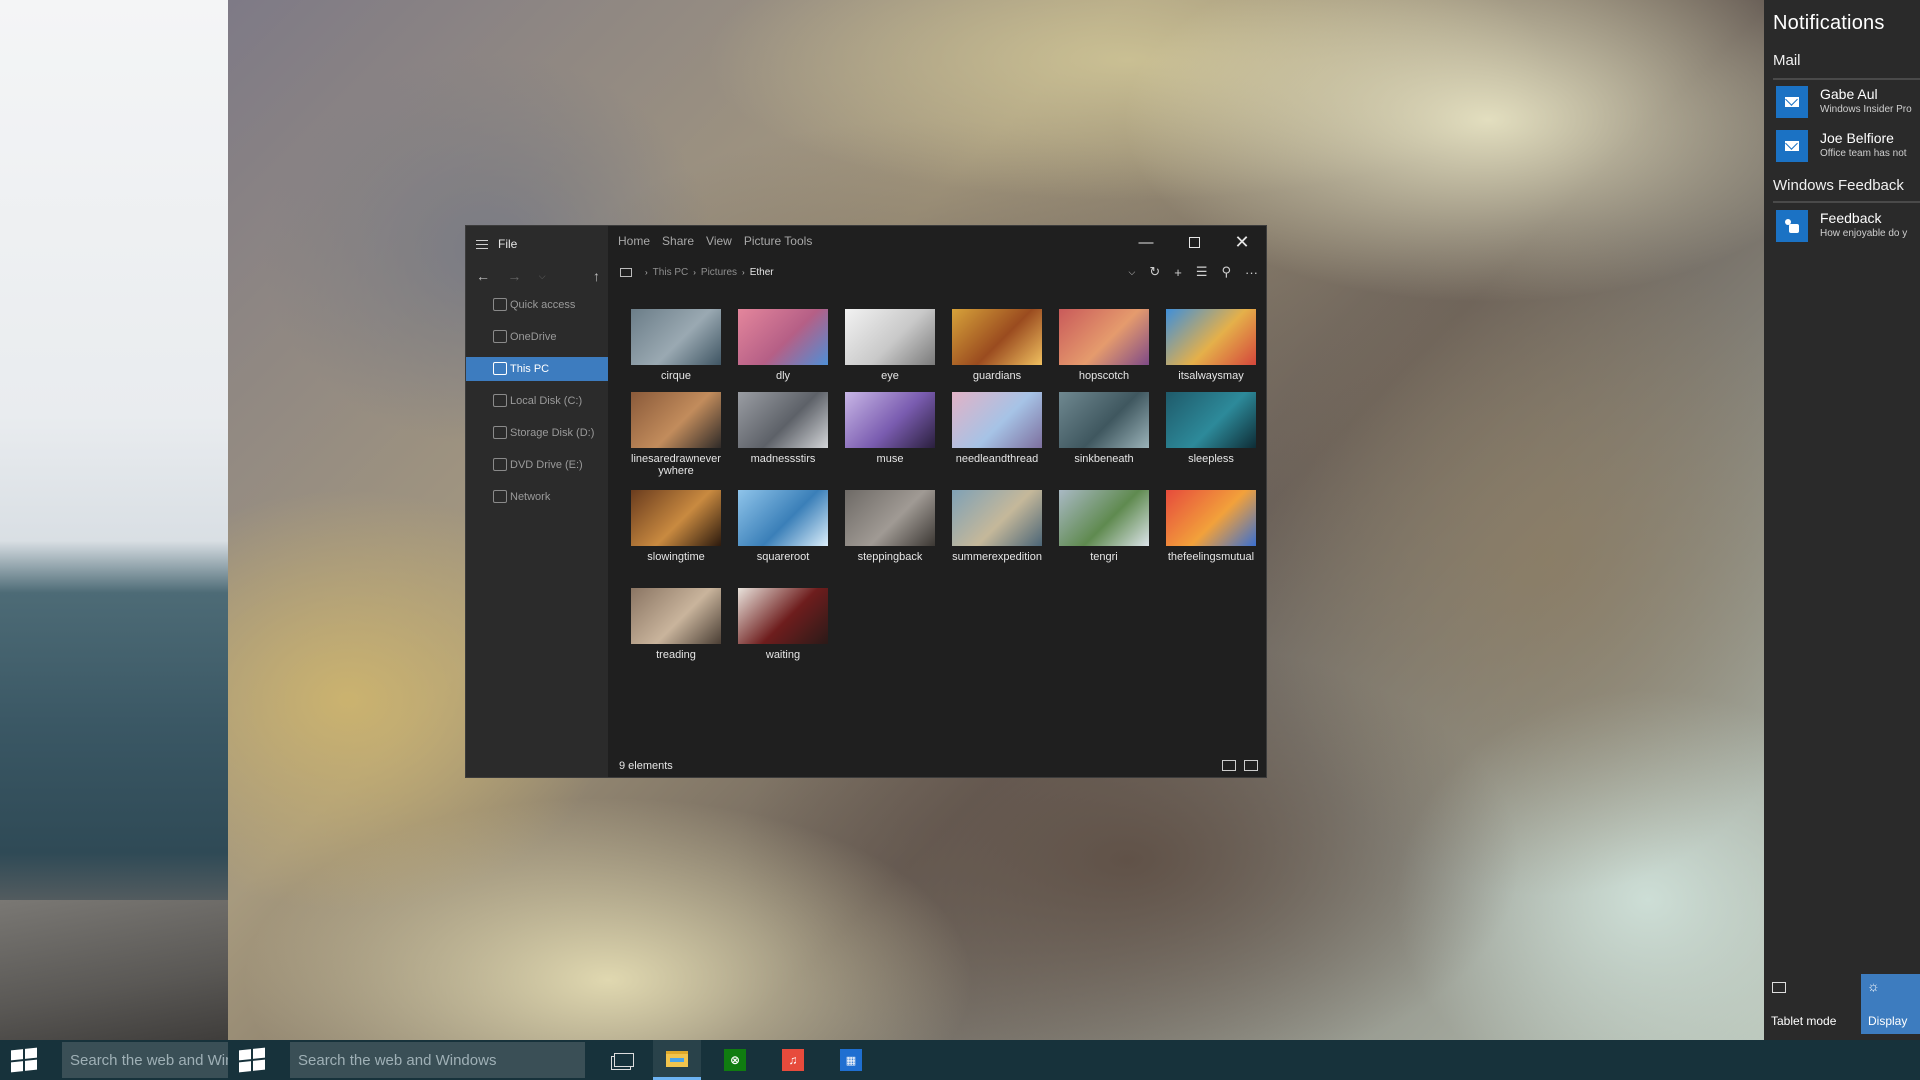 The width and height of the screenshot is (1920, 1080). Describe the element at coordinates (1846, 226) in the screenshot. I see `notification-item: Feedback How enjoyable do y` at that location.